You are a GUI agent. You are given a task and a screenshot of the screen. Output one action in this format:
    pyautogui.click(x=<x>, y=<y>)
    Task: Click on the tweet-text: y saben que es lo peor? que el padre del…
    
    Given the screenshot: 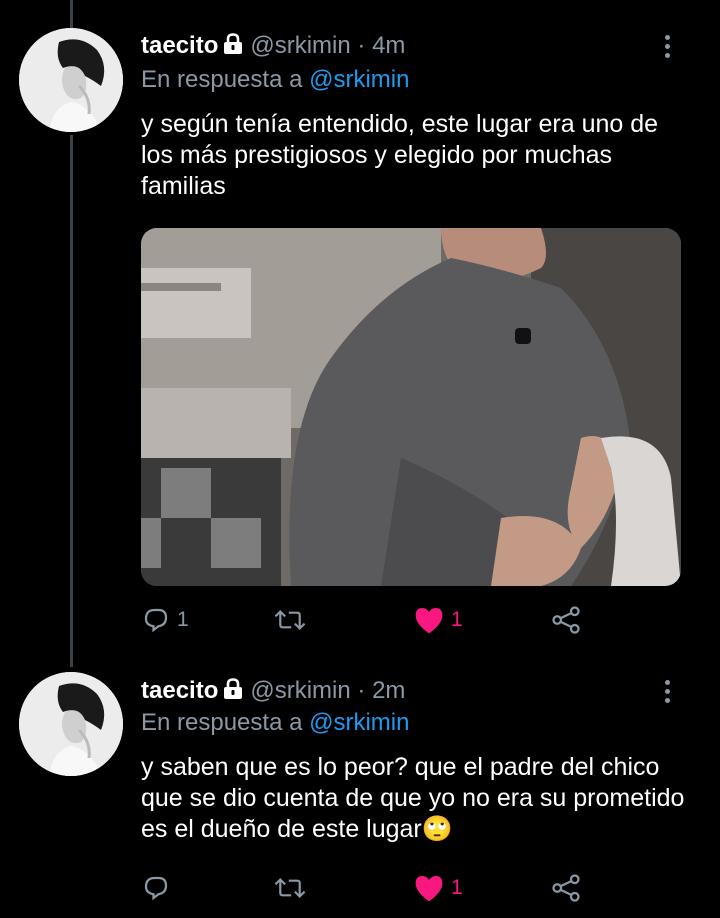 What is the action you would take?
    pyautogui.click(x=413, y=798)
    